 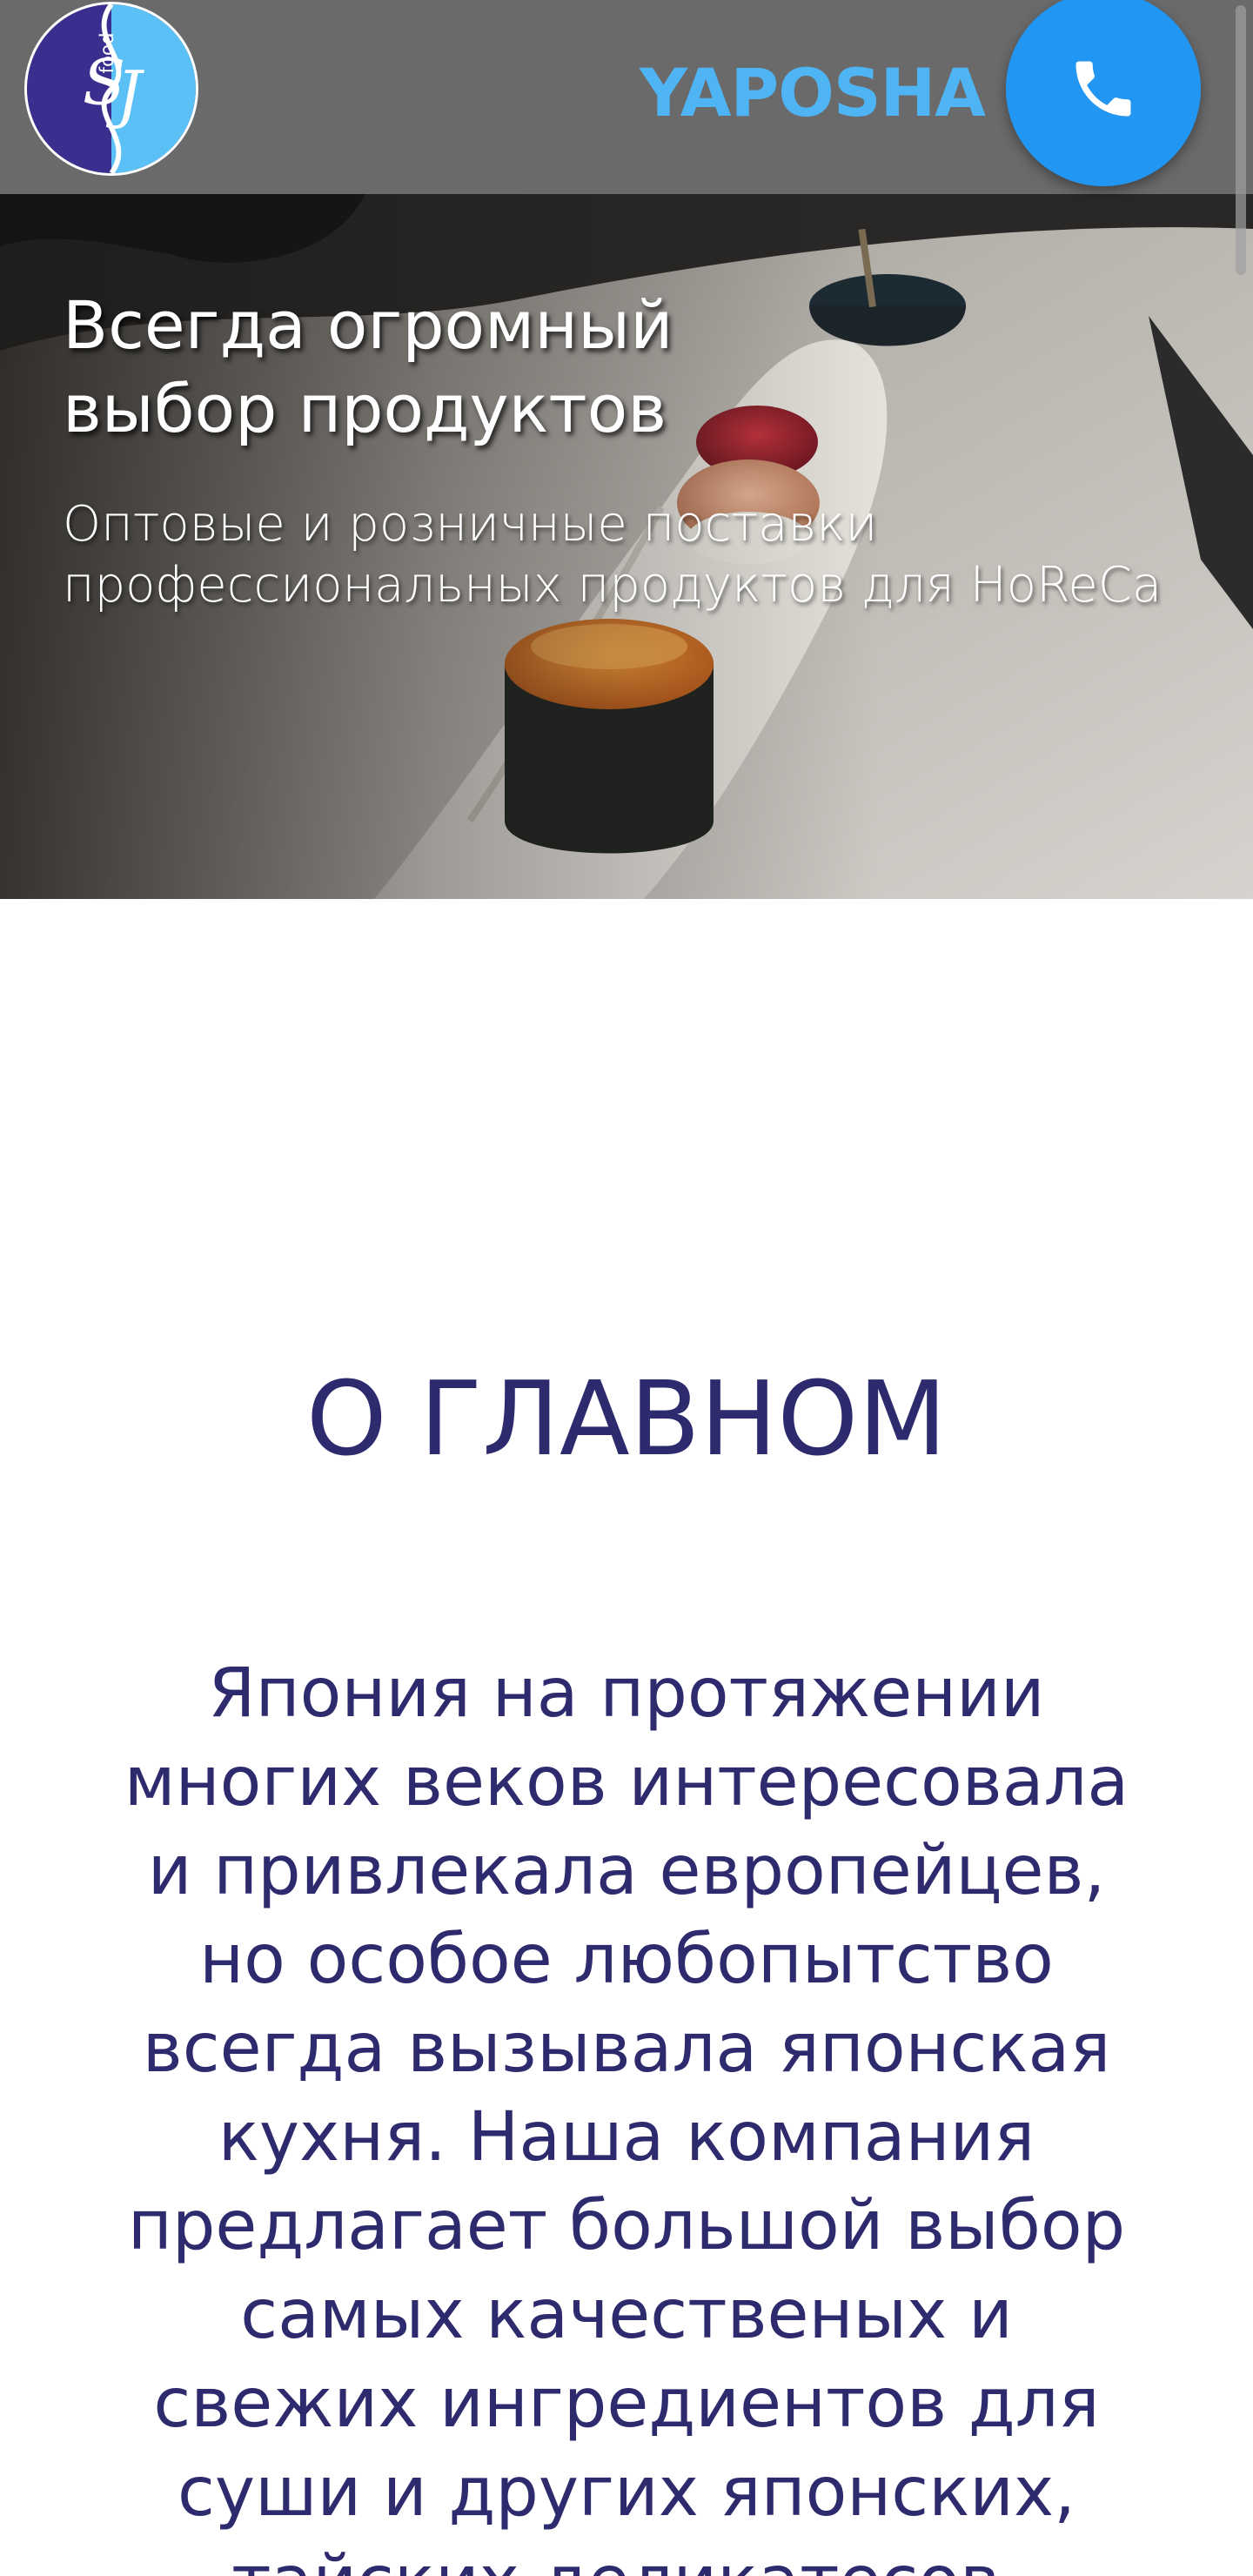 What do you see at coordinates (107, 52) in the screenshot?
I see `svg-text: food` at bounding box center [107, 52].